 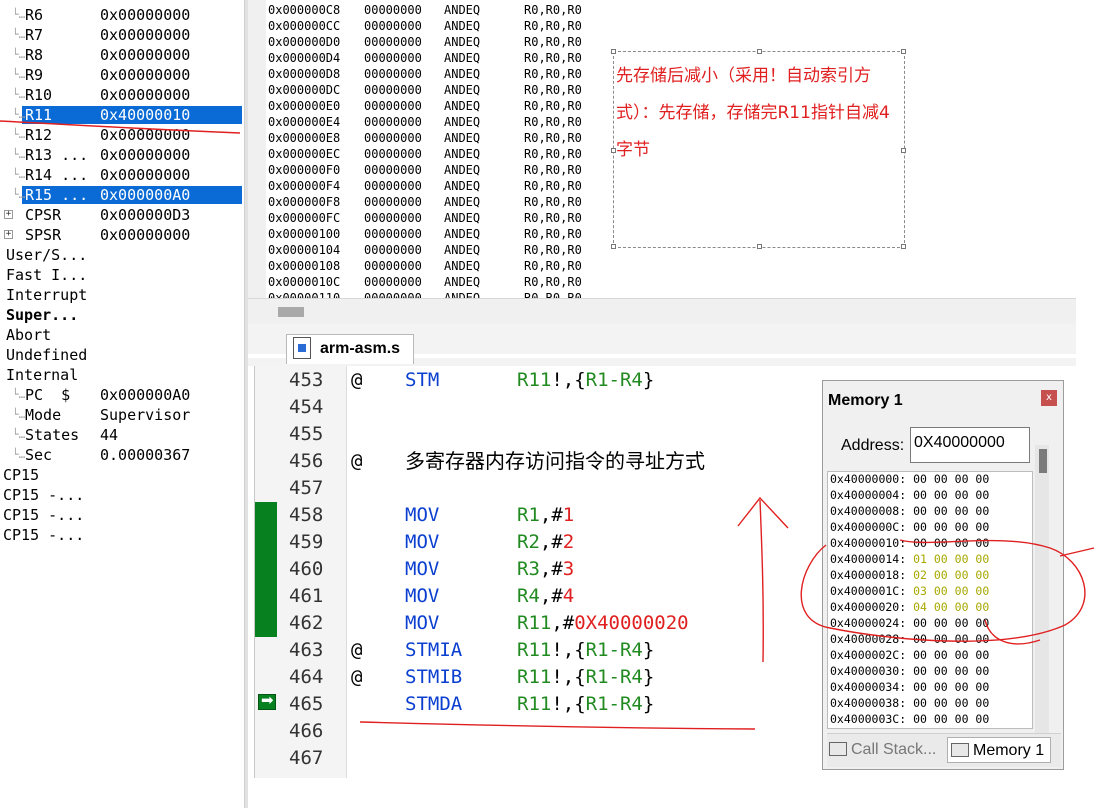 What do you see at coordinates (122, 295) in the screenshot?
I see `mode-row: Interrupt` at bounding box center [122, 295].